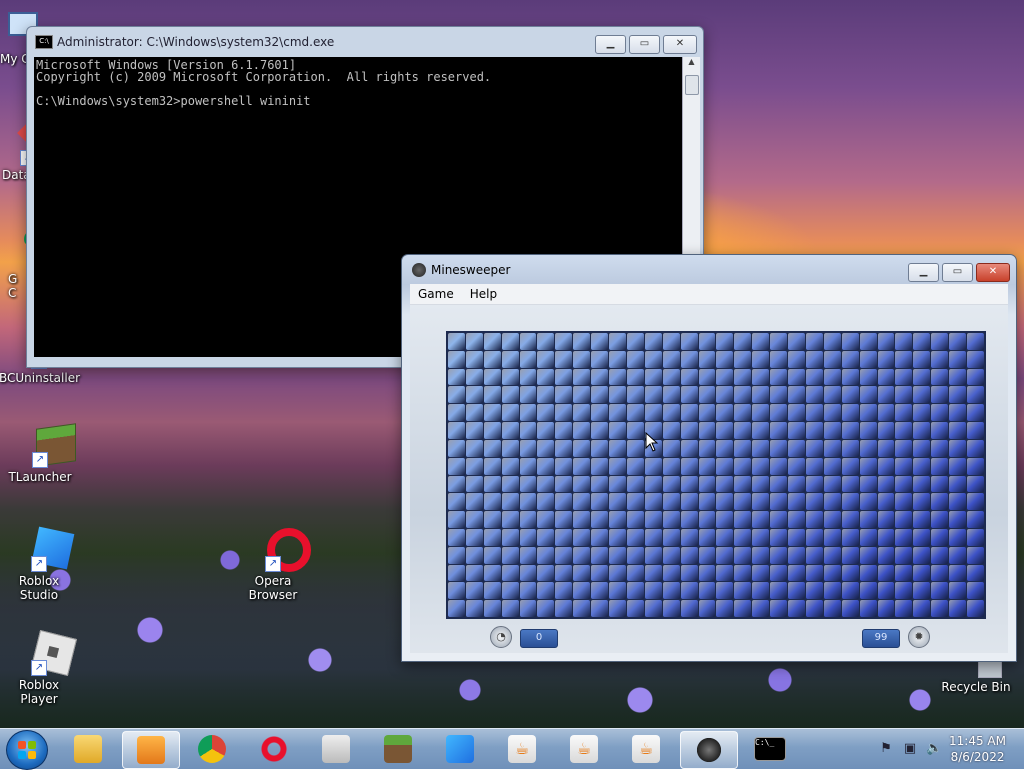 The image size is (1024, 770). What do you see at coordinates (151, 750) in the screenshot?
I see `taskbar-item-media-player` at bounding box center [151, 750].